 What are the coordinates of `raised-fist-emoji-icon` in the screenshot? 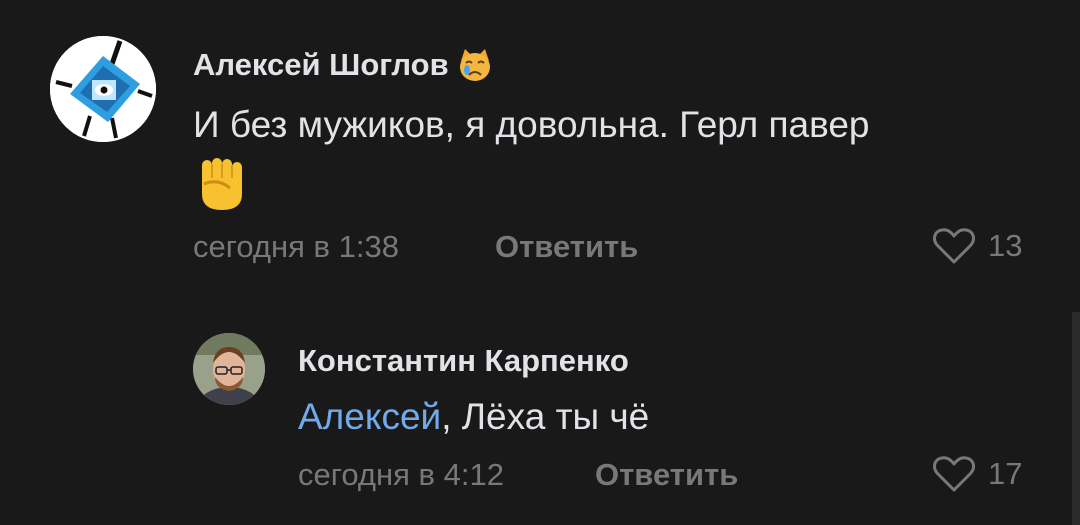 It's located at (222, 184).